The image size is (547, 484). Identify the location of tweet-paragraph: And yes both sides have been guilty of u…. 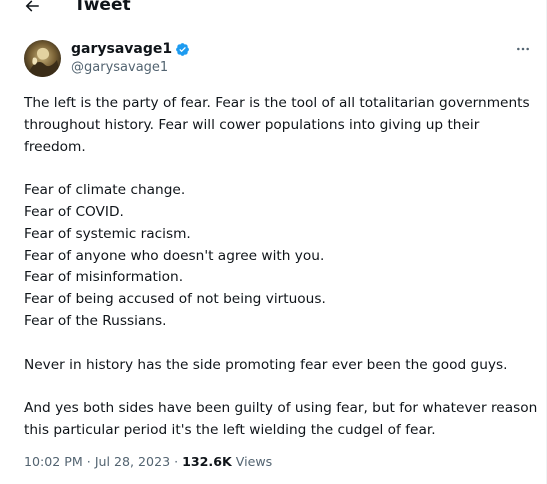
(281, 419).